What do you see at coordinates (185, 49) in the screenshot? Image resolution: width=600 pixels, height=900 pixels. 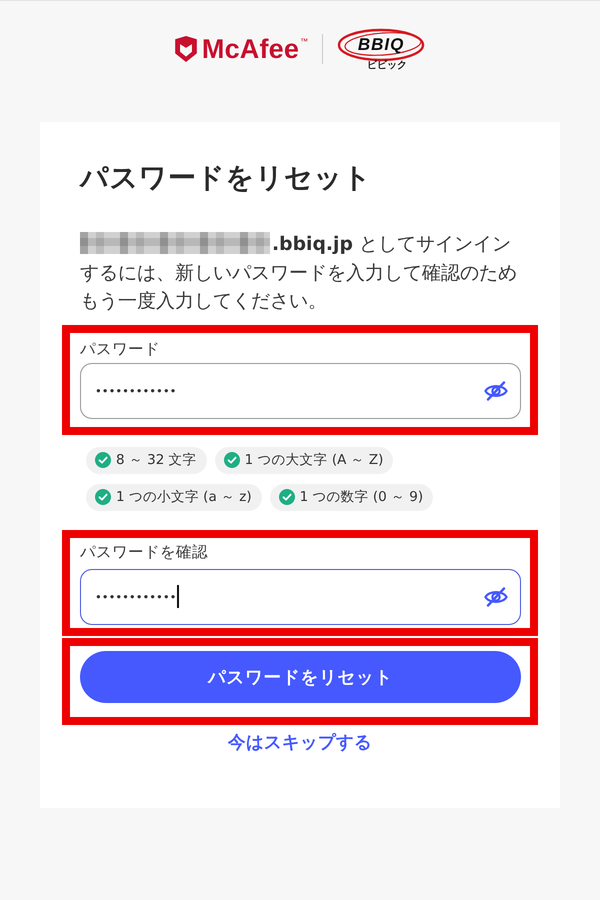 I see `shield-icon` at bounding box center [185, 49].